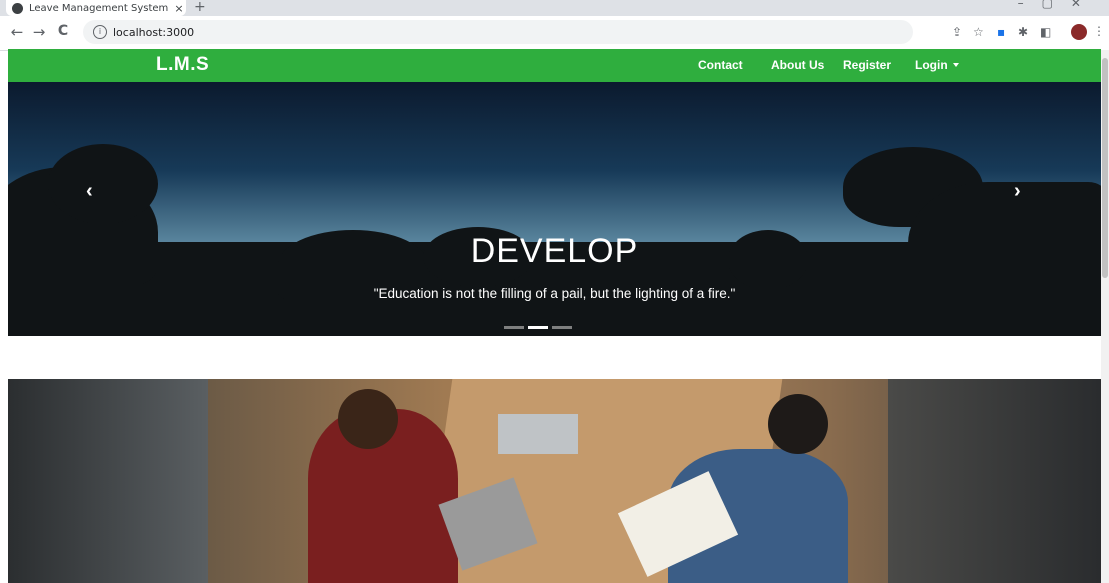 This screenshot has height=583, width=1109. What do you see at coordinates (797, 65) in the screenshot?
I see `nav-link-about-us: About Us` at bounding box center [797, 65].